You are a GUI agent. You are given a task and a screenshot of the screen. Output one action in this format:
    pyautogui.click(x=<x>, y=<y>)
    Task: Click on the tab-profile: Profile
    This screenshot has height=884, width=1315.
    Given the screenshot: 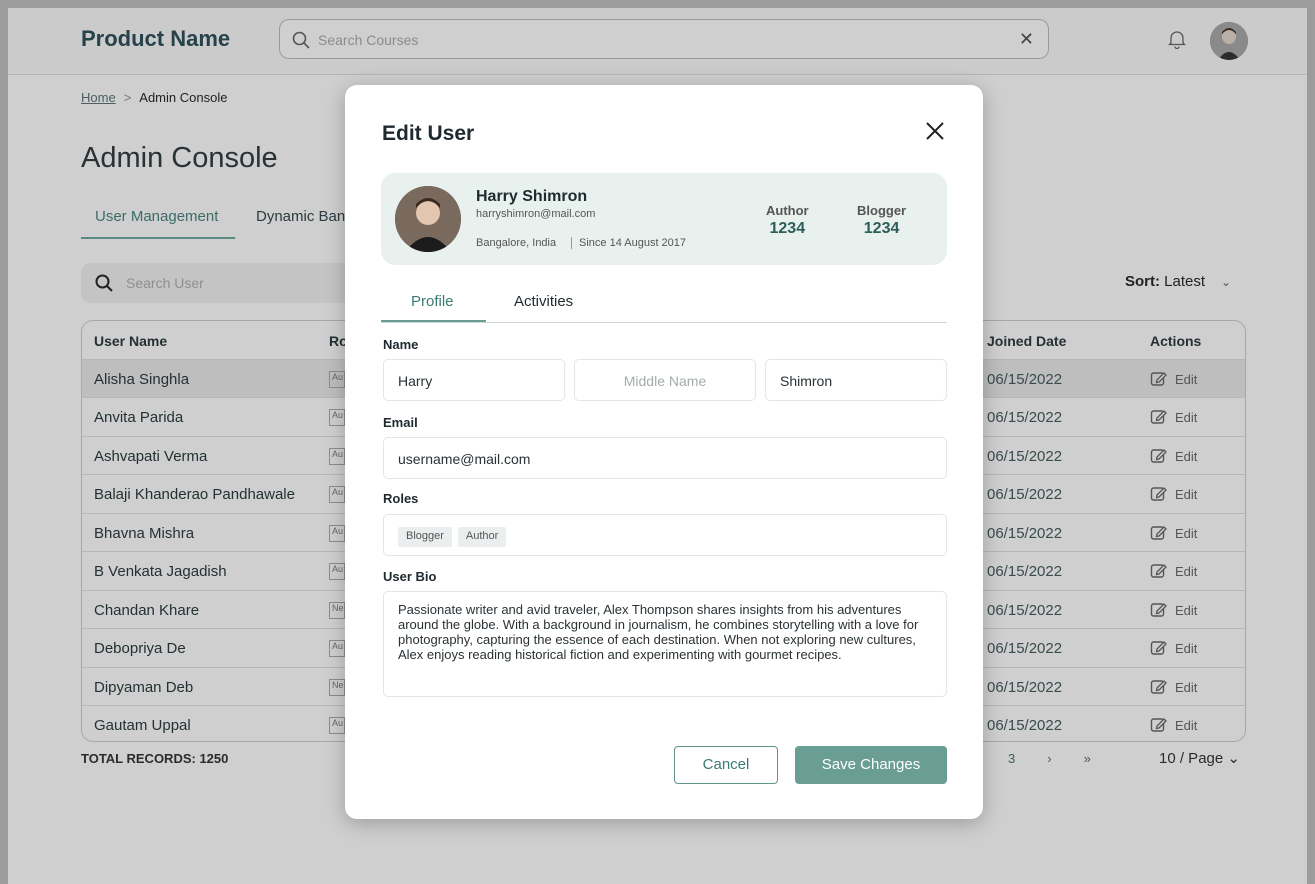 What is the action you would take?
    pyautogui.click(x=432, y=301)
    